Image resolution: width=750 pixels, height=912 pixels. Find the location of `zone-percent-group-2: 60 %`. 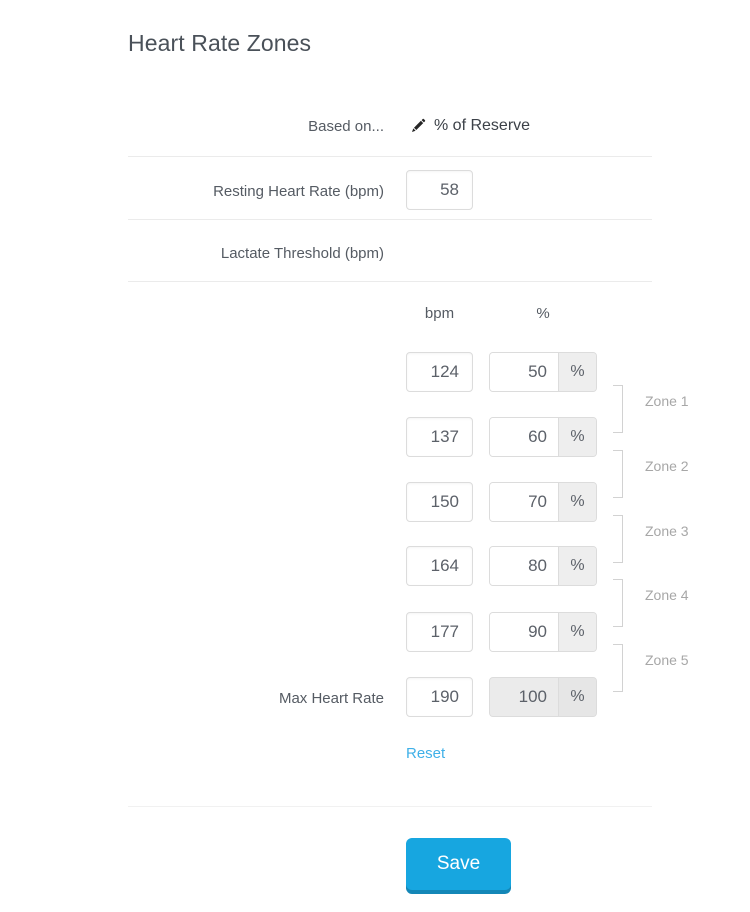

zone-percent-group-2: 60 % is located at coordinates (543, 437).